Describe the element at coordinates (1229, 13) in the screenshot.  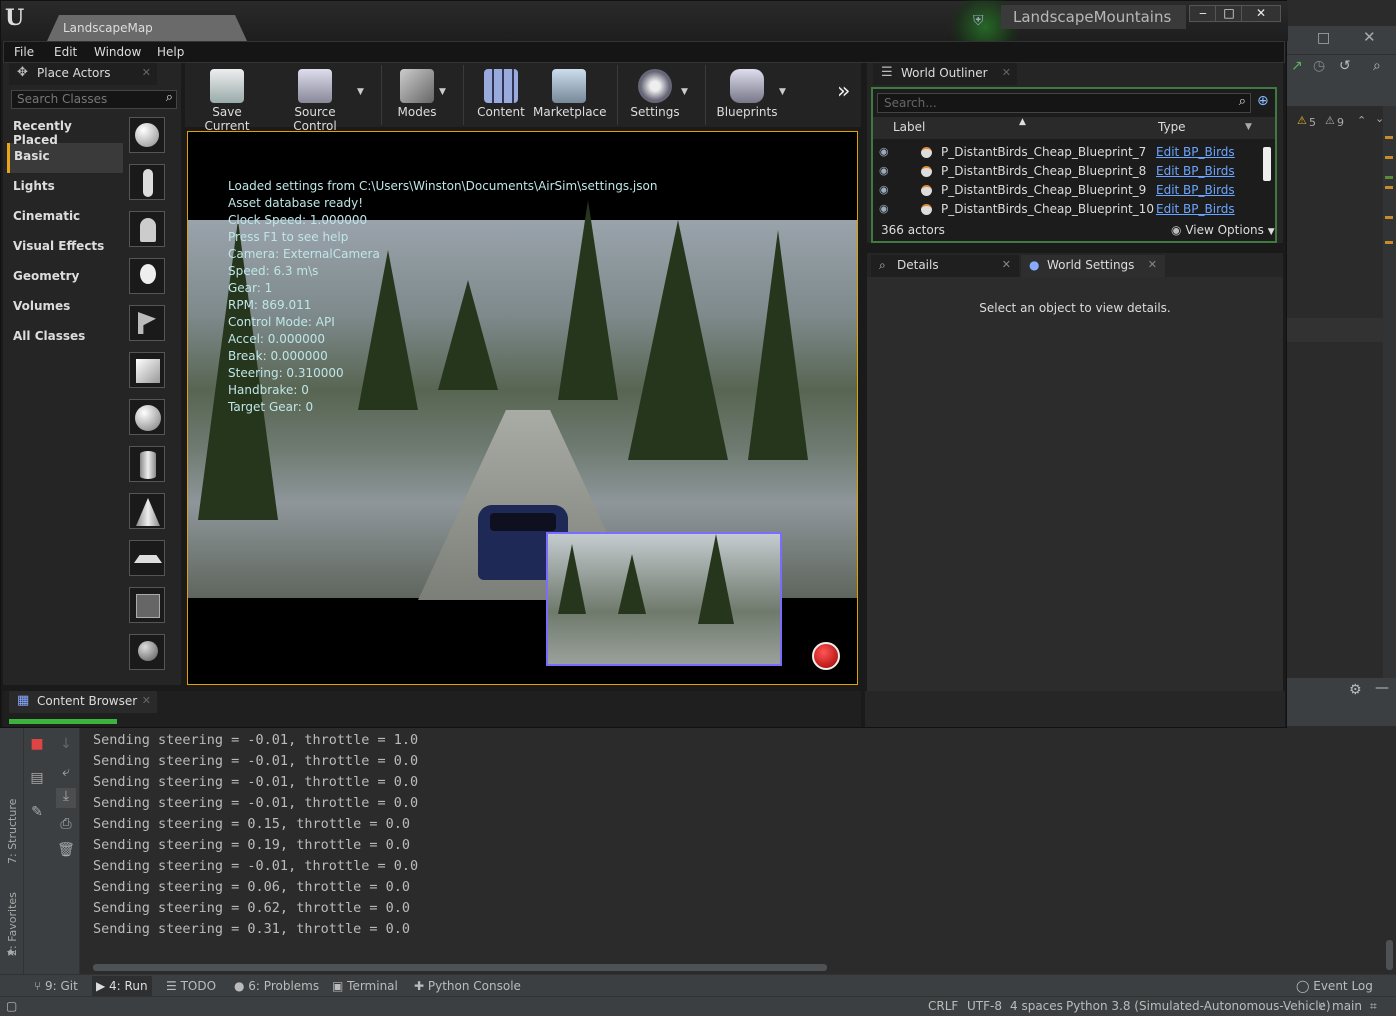
I see `ue-maximize-button: □` at that location.